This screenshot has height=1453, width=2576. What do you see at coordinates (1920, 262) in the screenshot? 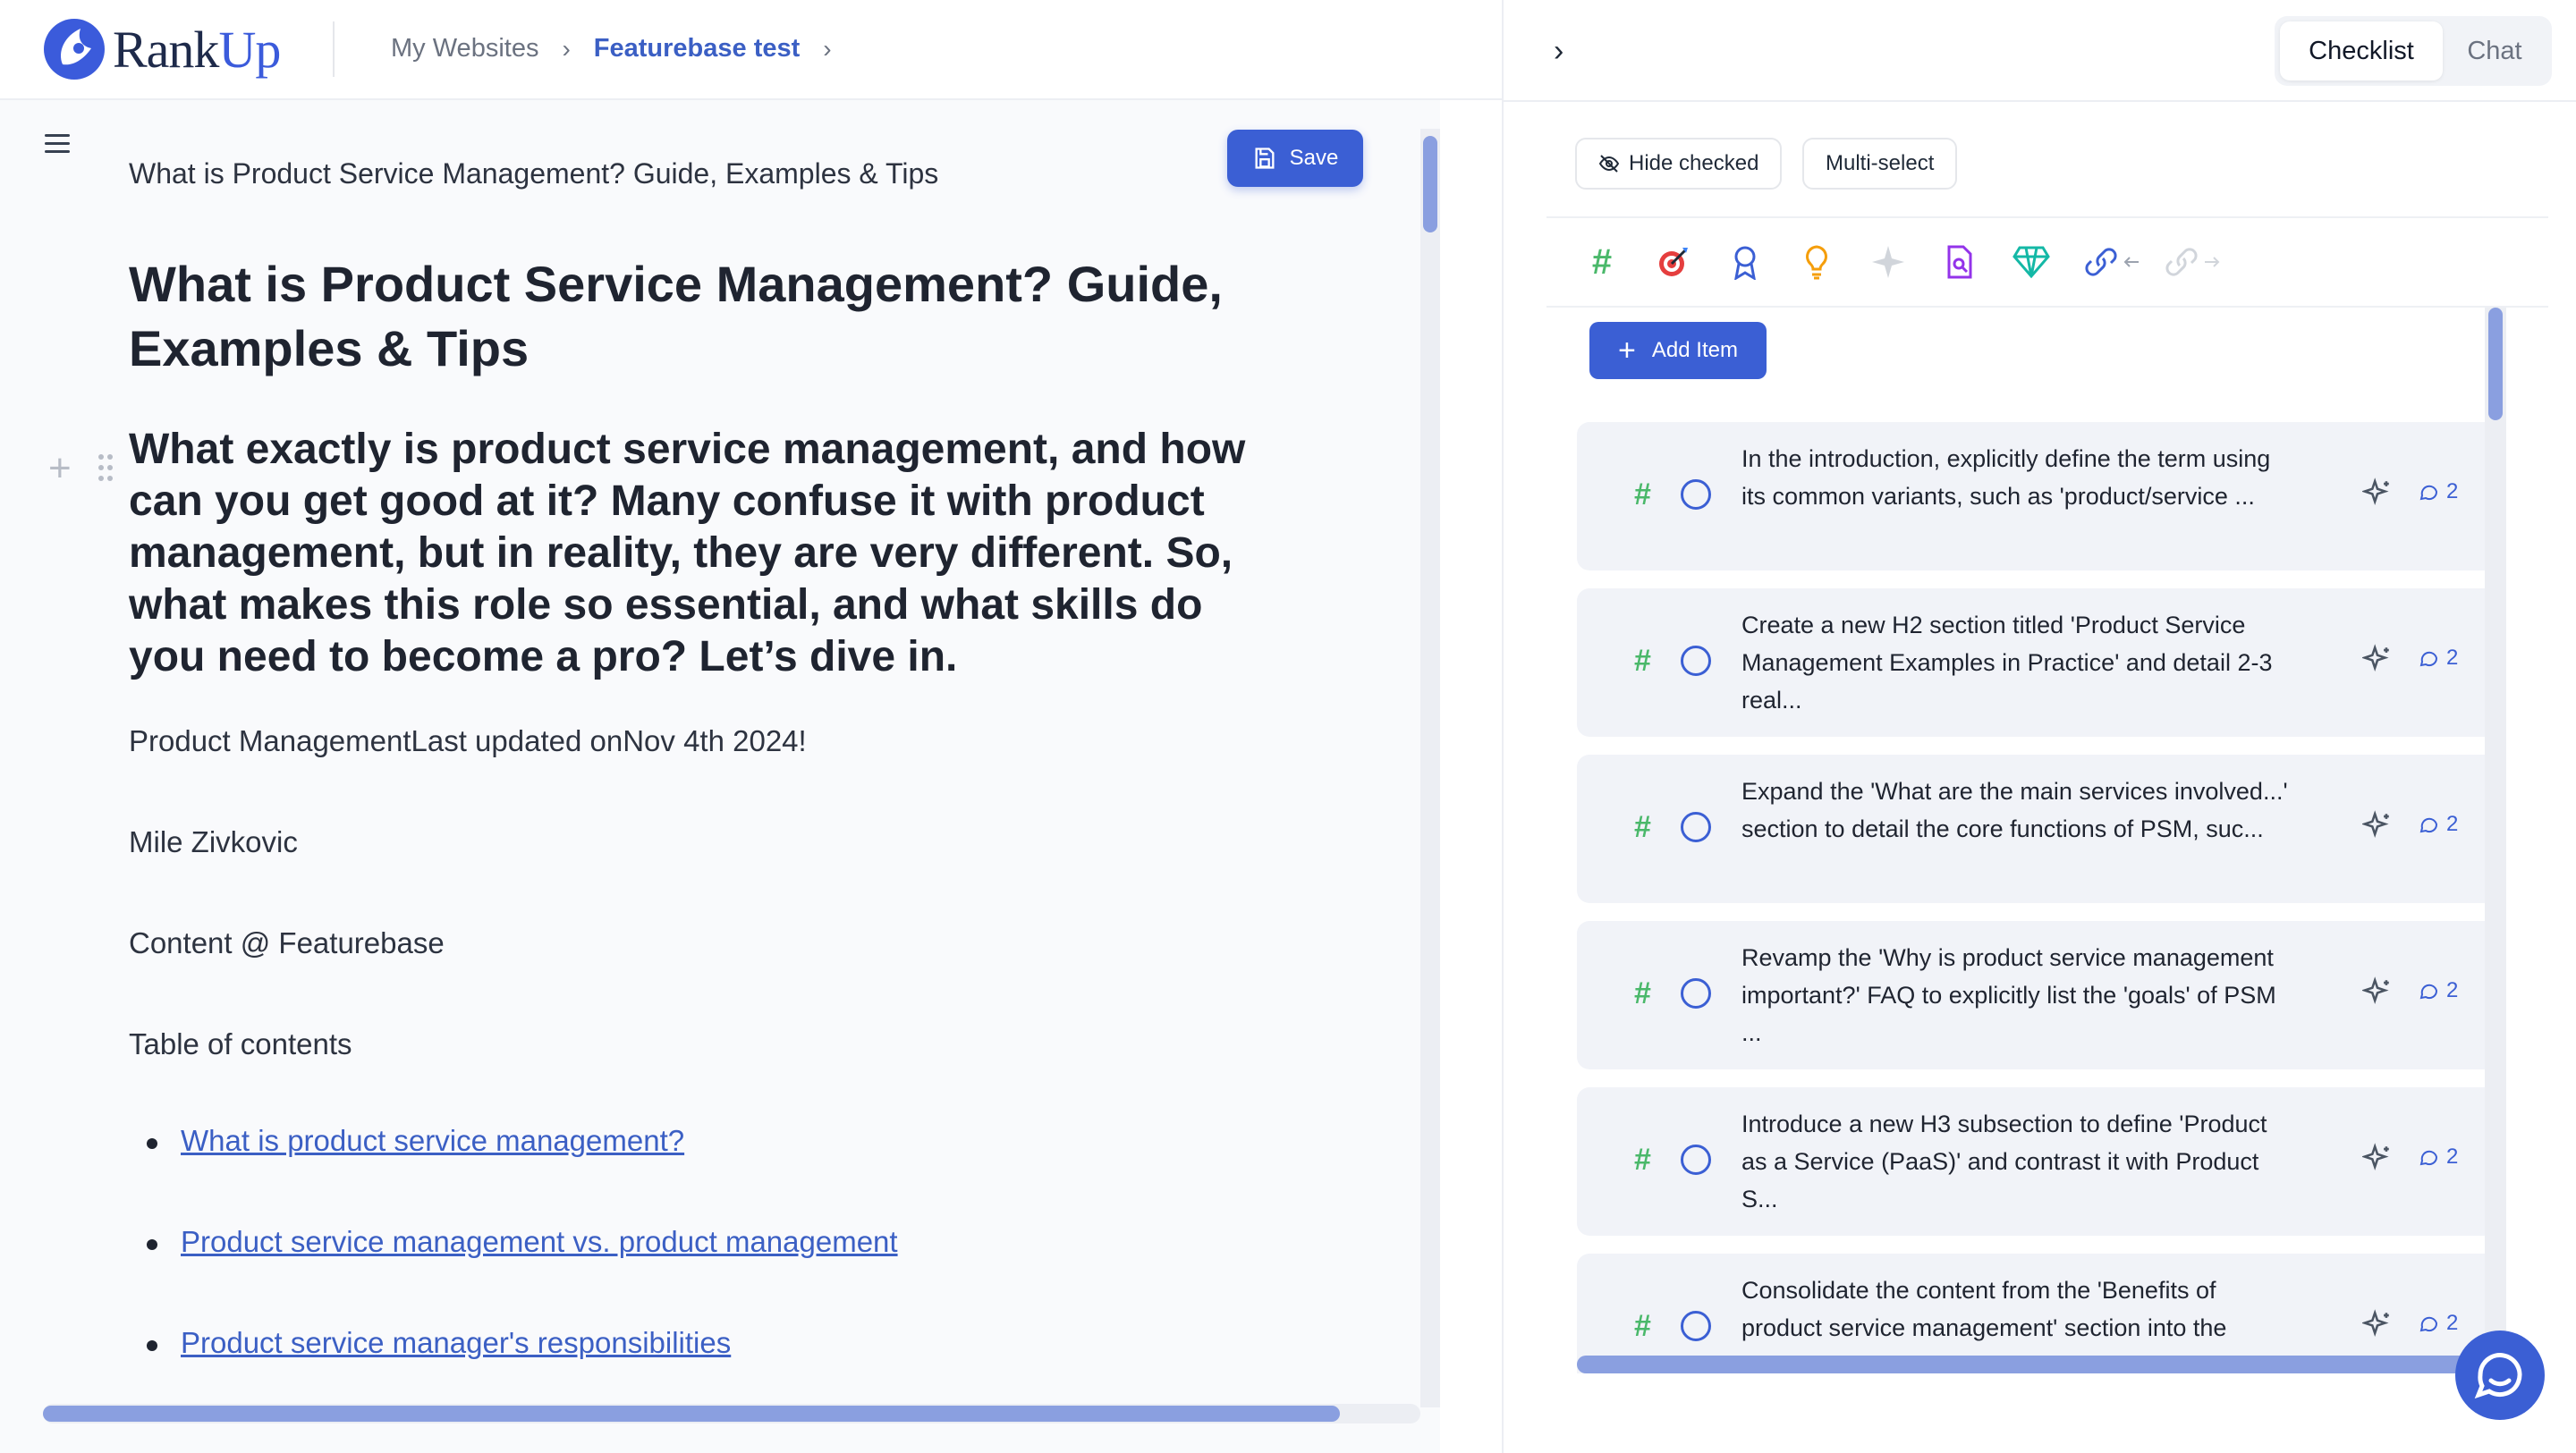
I see `filter-icon-row: #` at bounding box center [1920, 262].